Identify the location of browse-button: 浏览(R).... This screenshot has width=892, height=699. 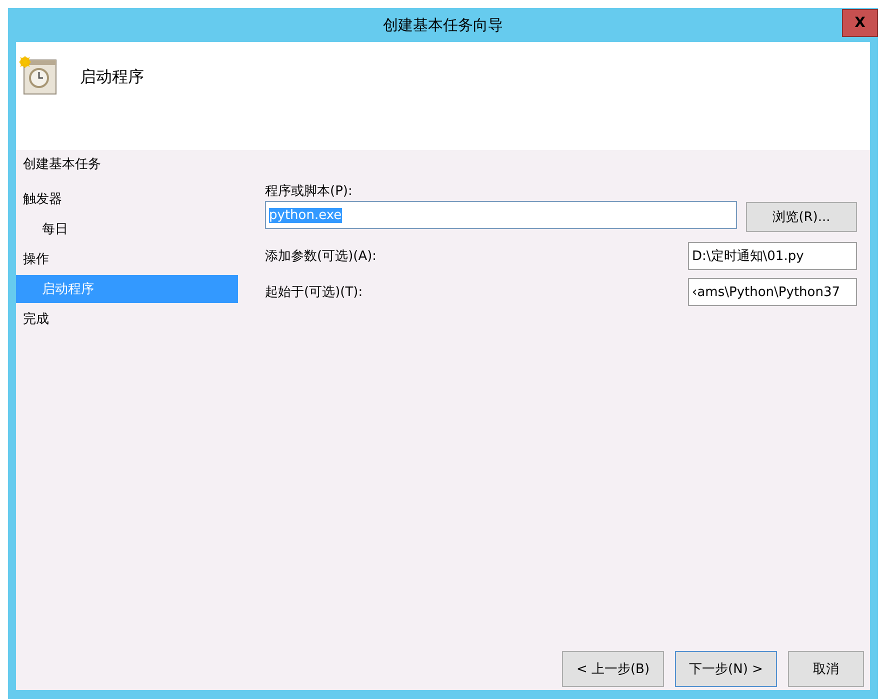
(801, 217).